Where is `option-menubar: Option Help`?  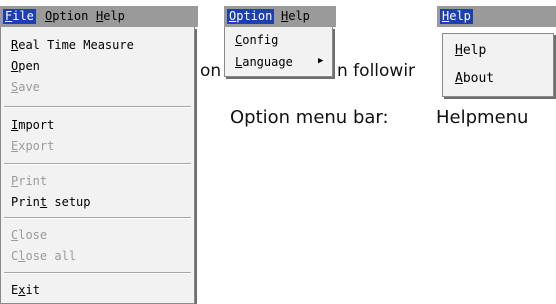
option-menubar: Option Help is located at coordinates (280, 16).